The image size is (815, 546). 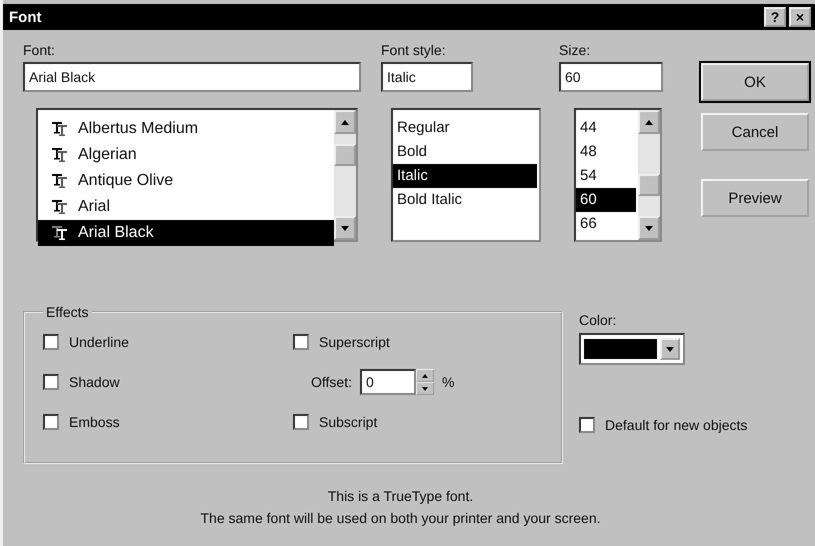 What do you see at coordinates (606, 200) in the screenshot?
I see `size-item: 60` at bounding box center [606, 200].